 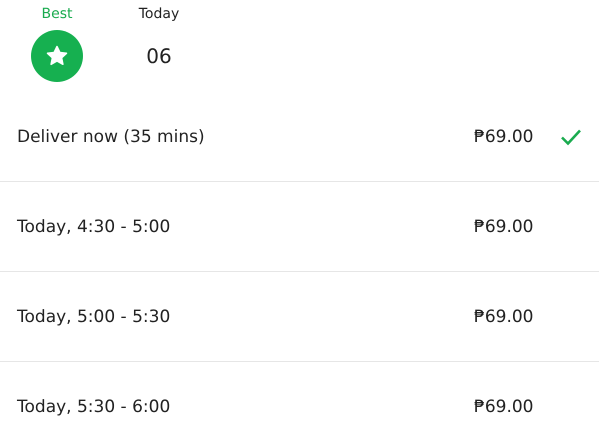 What do you see at coordinates (94, 406) in the screenshot?
I see `slot-label: Today, 5:30 - 6:00` at bounding box center [94, 406].